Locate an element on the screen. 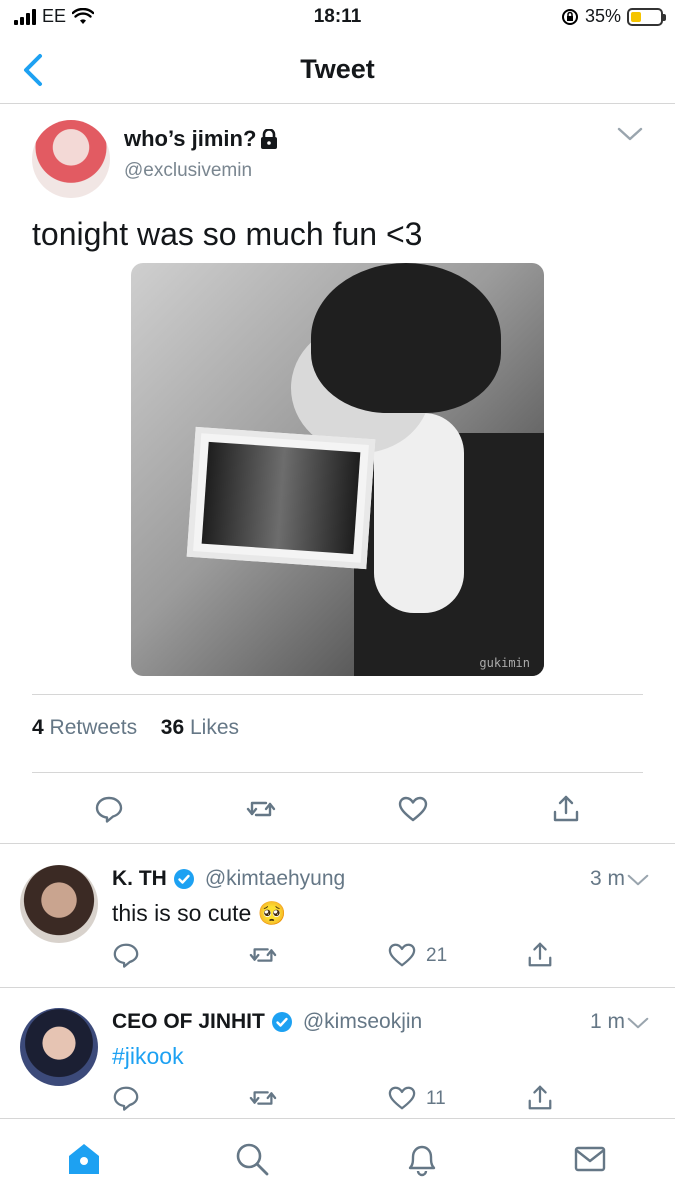 This screenshot has width=675, height=1200. reply-display-name: CEO OF JINHIT is located at coordinates (188, 1021).